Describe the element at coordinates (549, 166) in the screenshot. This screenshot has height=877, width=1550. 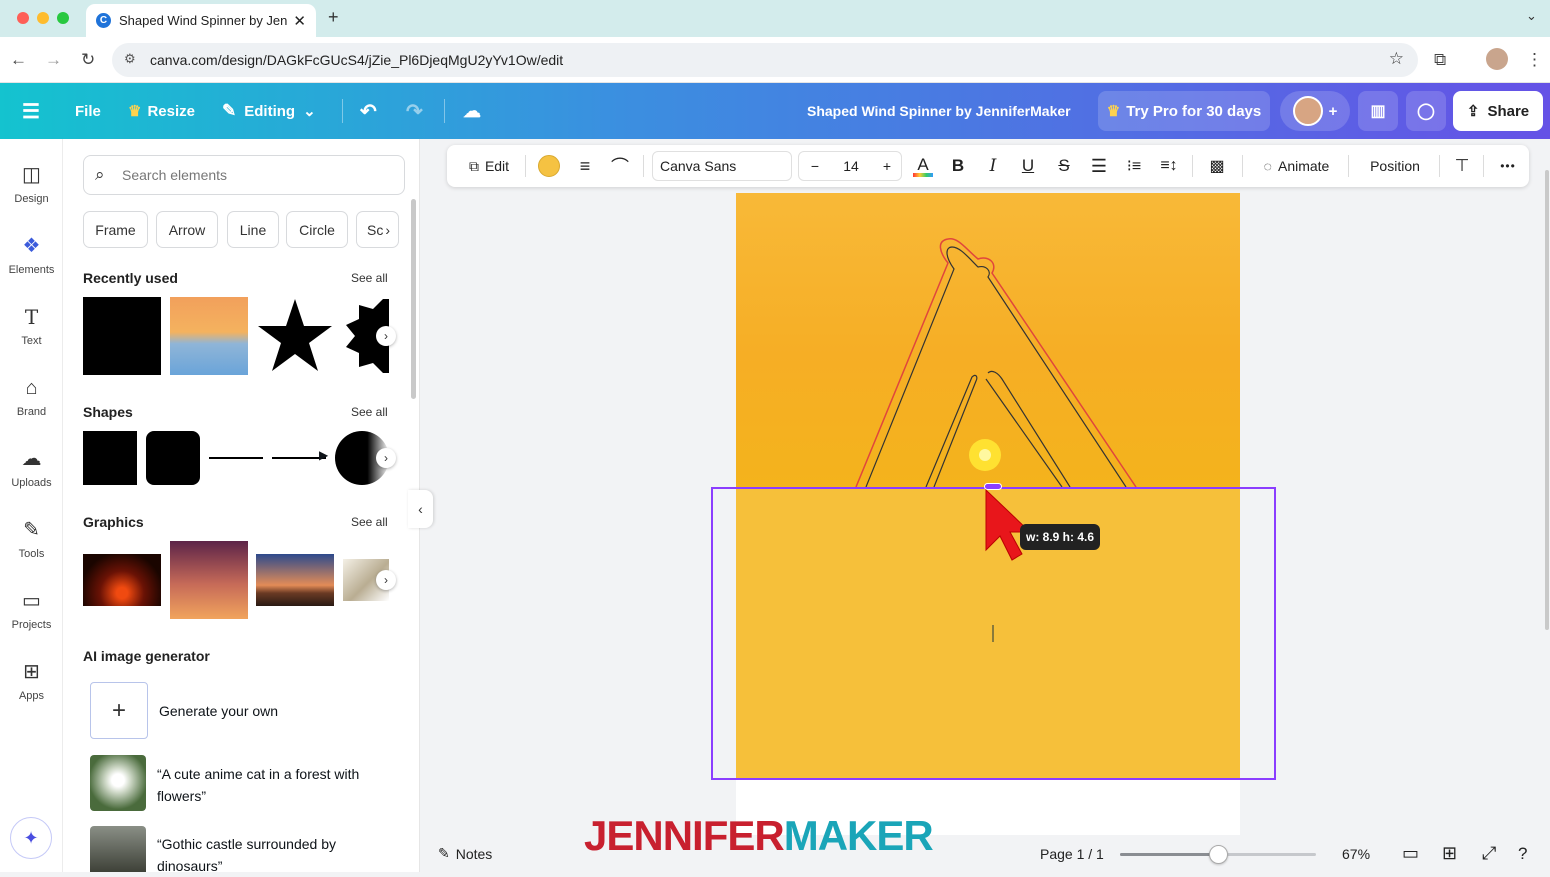
I see `fill-color-swatch` at that location.